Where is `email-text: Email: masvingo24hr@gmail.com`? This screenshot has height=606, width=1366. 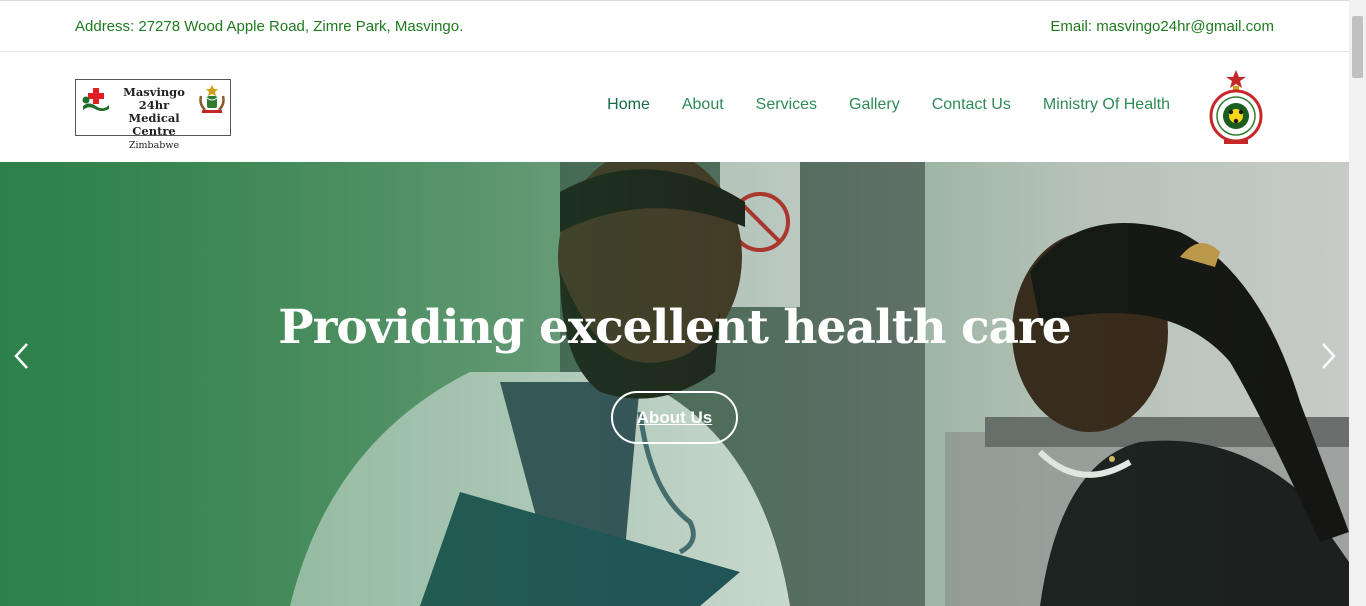
email-text: Email: masvingo24hr@gmail.com is located at coordinates (1162, 26).